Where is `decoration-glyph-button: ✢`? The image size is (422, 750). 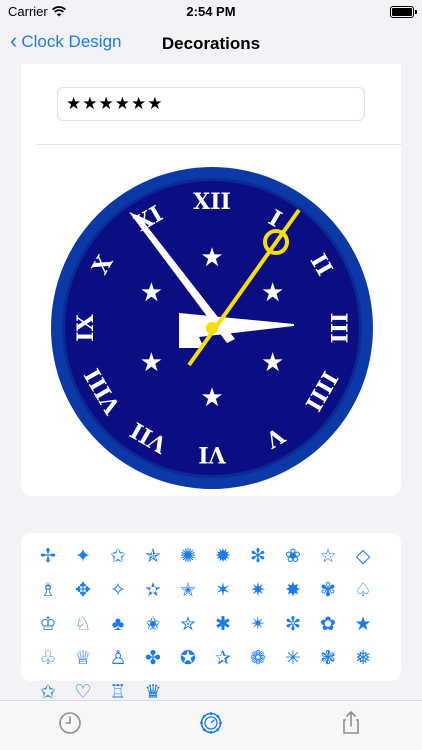 decoration-glyph-button: ✢ is located at coordinates (48, 556).